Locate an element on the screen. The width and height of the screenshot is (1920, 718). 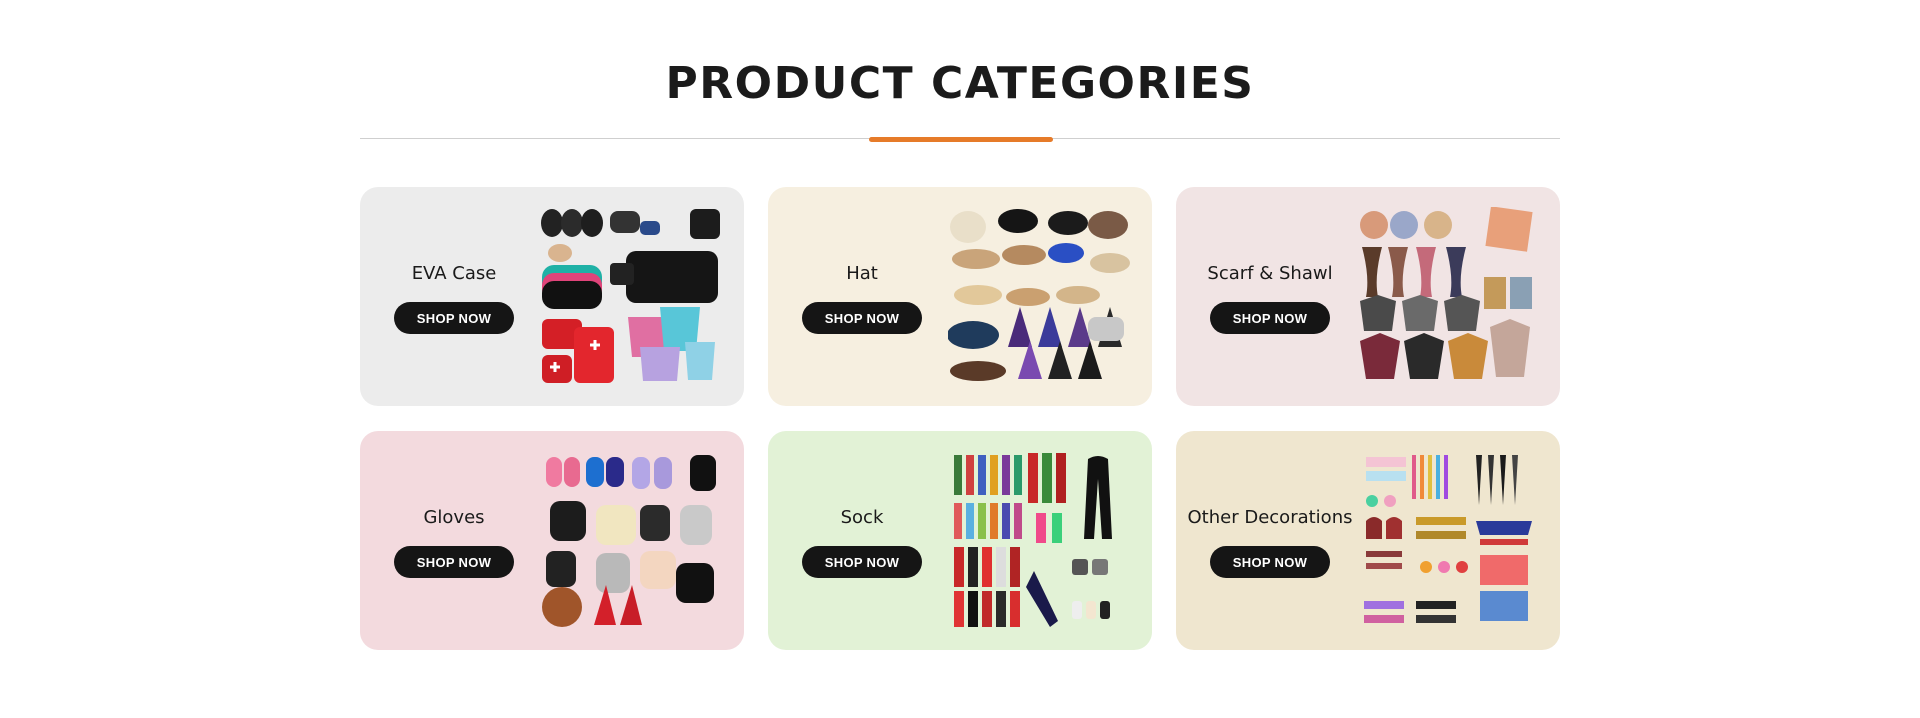
category-name: Other Decorations is located at coordinates (1270, 517).